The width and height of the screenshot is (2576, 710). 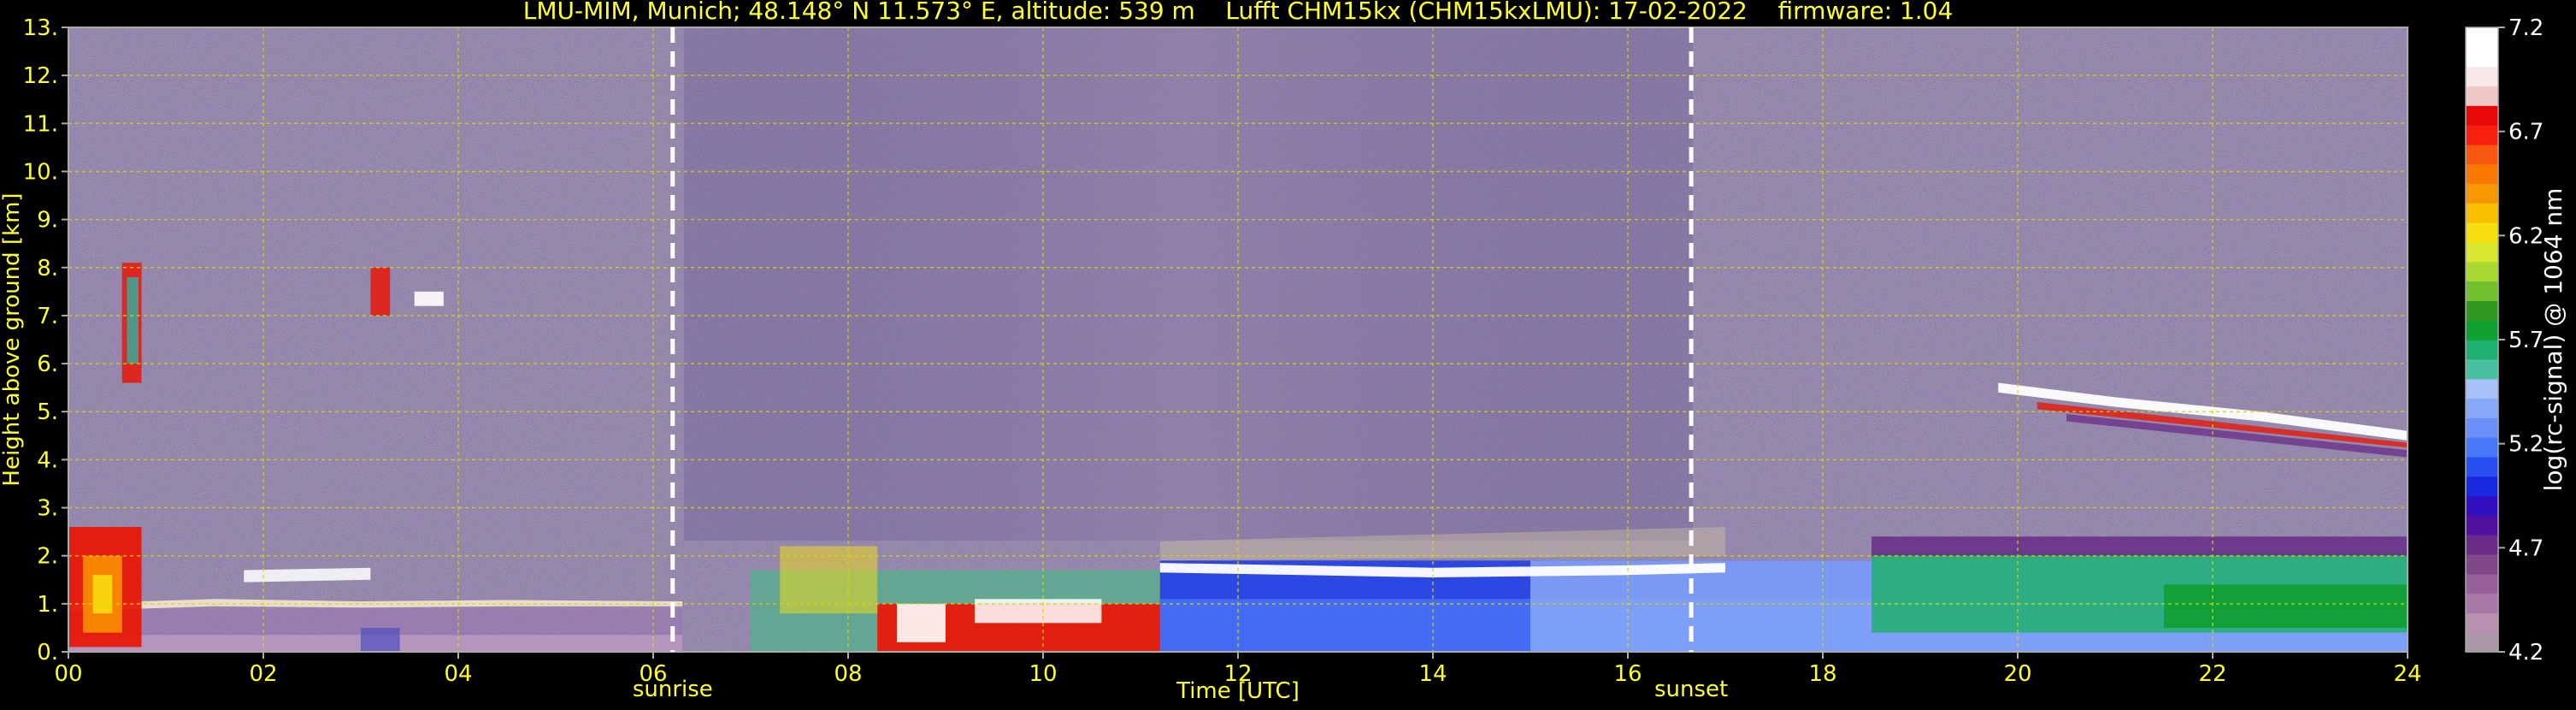 I want to click on cloud-small-white, so click(x=429, y=298).